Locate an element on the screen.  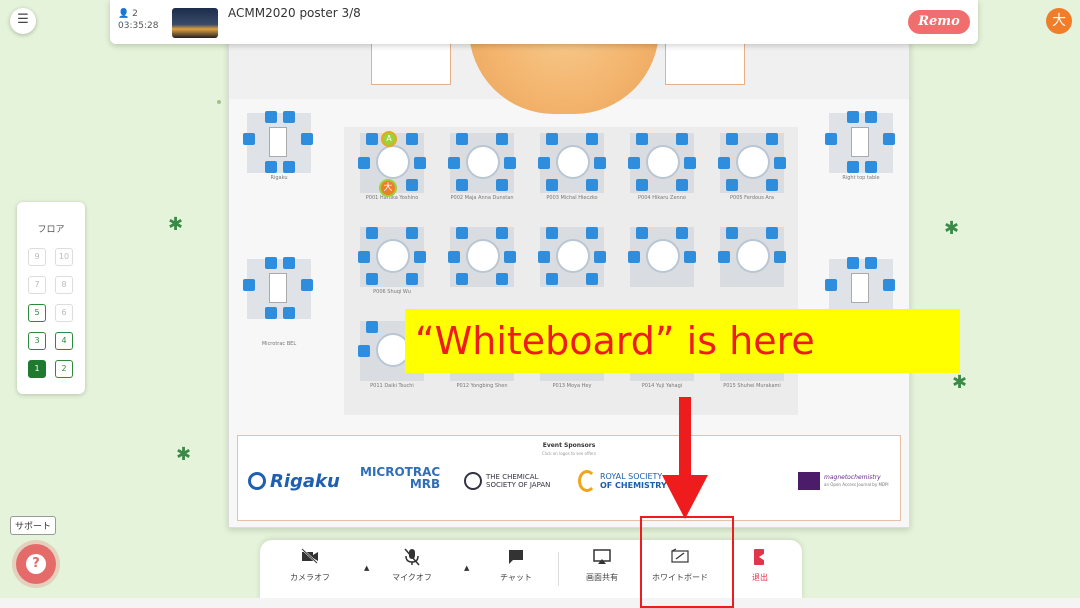
table-p006: P006 Shuqi Wu is located at coordinates (392, 264).